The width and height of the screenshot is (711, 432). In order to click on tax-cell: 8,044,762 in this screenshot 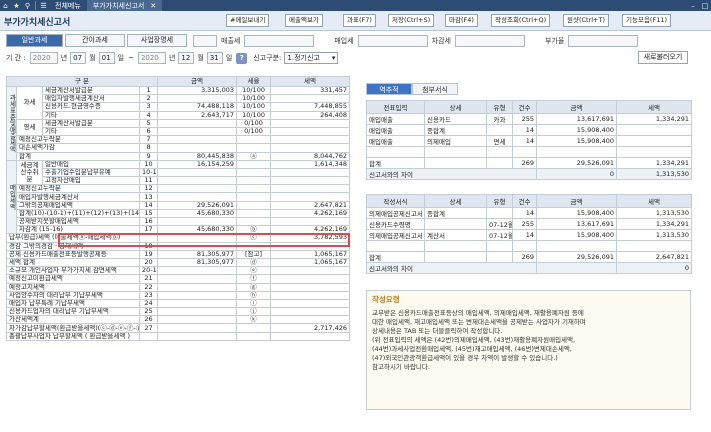, I will do `click(310, 156)`.